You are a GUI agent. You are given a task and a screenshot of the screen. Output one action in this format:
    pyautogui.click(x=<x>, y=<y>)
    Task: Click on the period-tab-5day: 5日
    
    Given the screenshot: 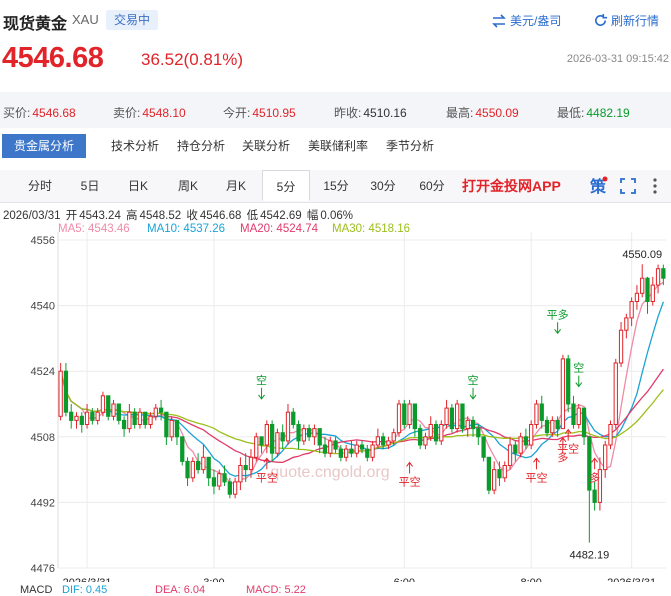 What is the action you would take?
    pyautogui.click(x=90, y=186)
    